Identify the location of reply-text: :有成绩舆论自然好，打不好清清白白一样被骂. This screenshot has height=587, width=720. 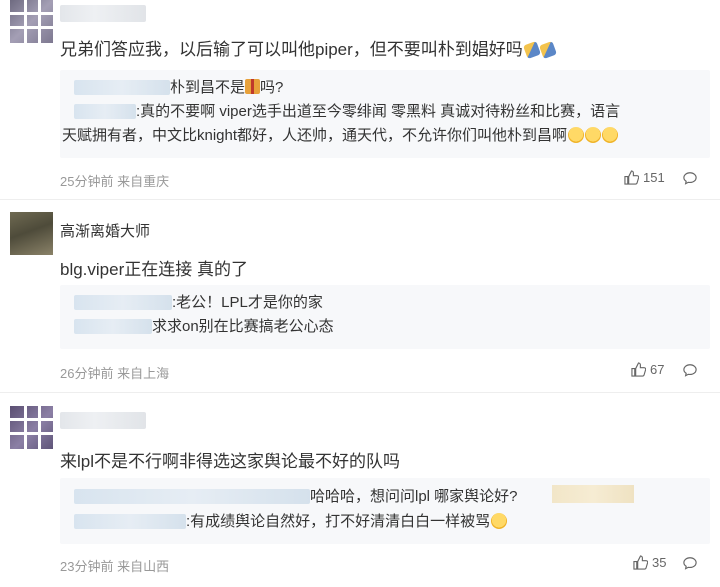
(338, 521).